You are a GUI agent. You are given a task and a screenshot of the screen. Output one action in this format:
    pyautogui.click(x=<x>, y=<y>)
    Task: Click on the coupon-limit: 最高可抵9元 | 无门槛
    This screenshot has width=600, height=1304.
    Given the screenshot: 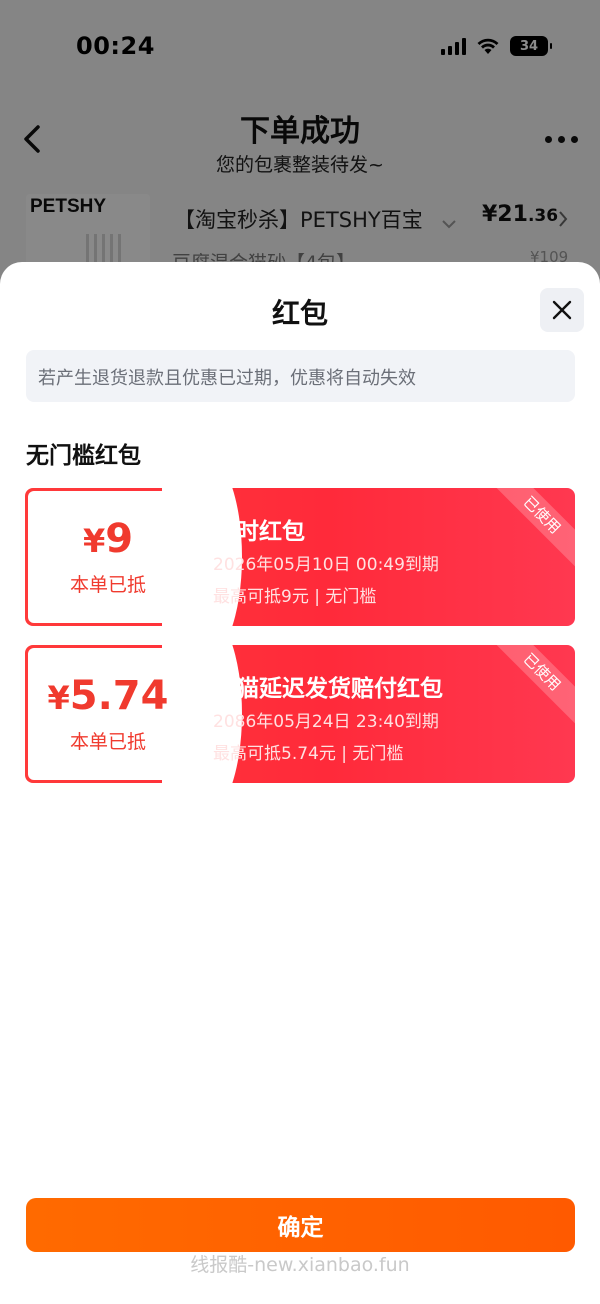 What is the action you would take?
    pyautogui.click(x=295, y=597)
    